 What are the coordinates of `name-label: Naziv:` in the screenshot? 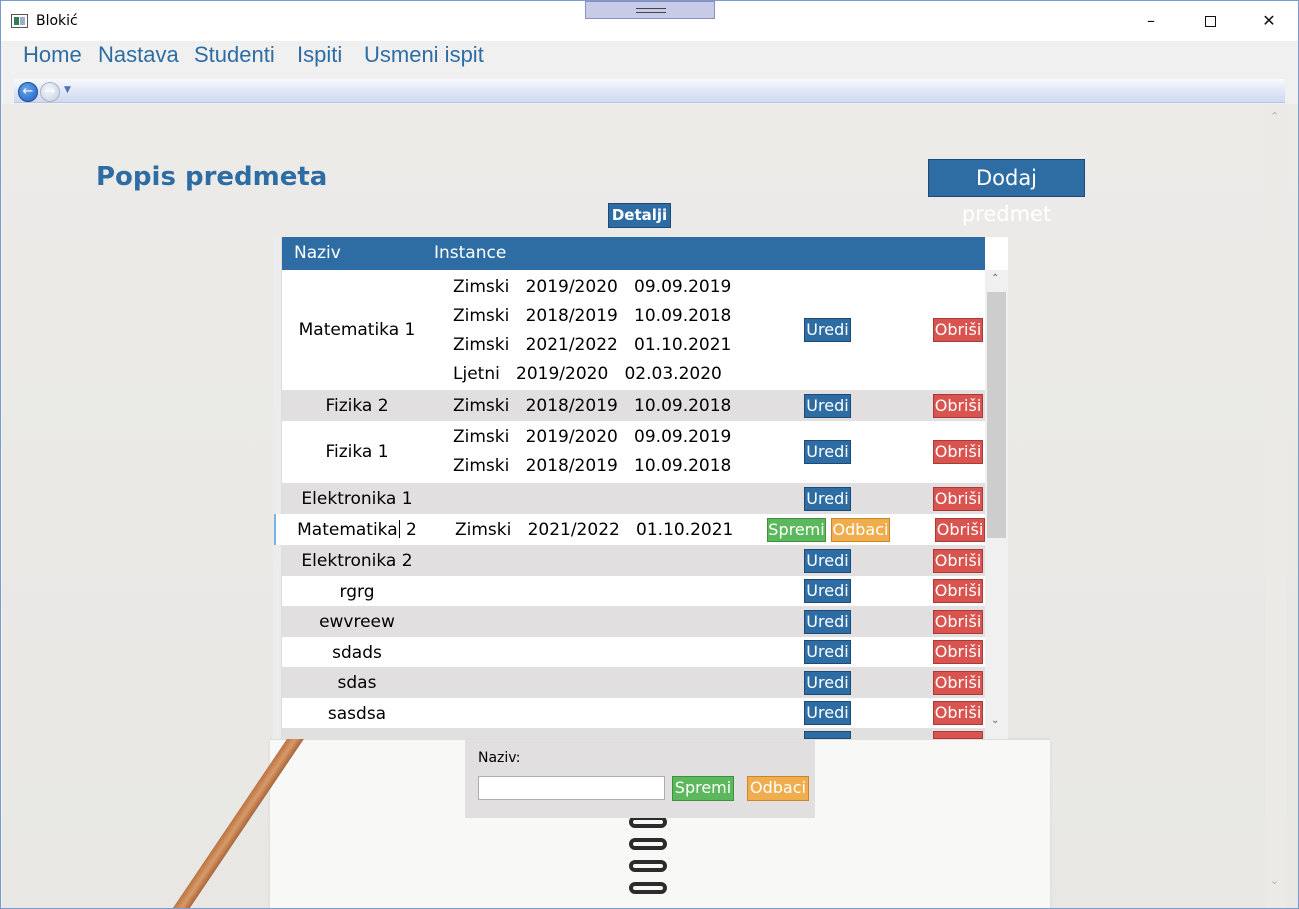 It's located at (499, 758).